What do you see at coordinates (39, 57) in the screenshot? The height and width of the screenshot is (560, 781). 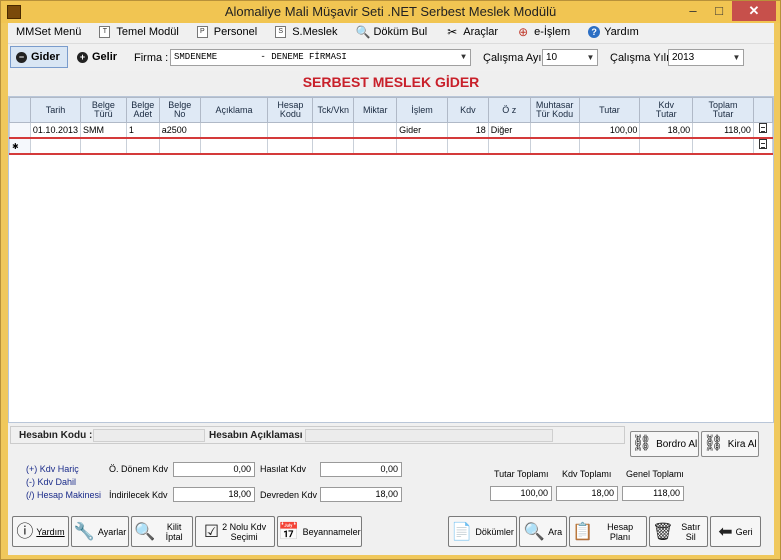 I see `tab-gider: − Gider` at bounding box center [39, 57].